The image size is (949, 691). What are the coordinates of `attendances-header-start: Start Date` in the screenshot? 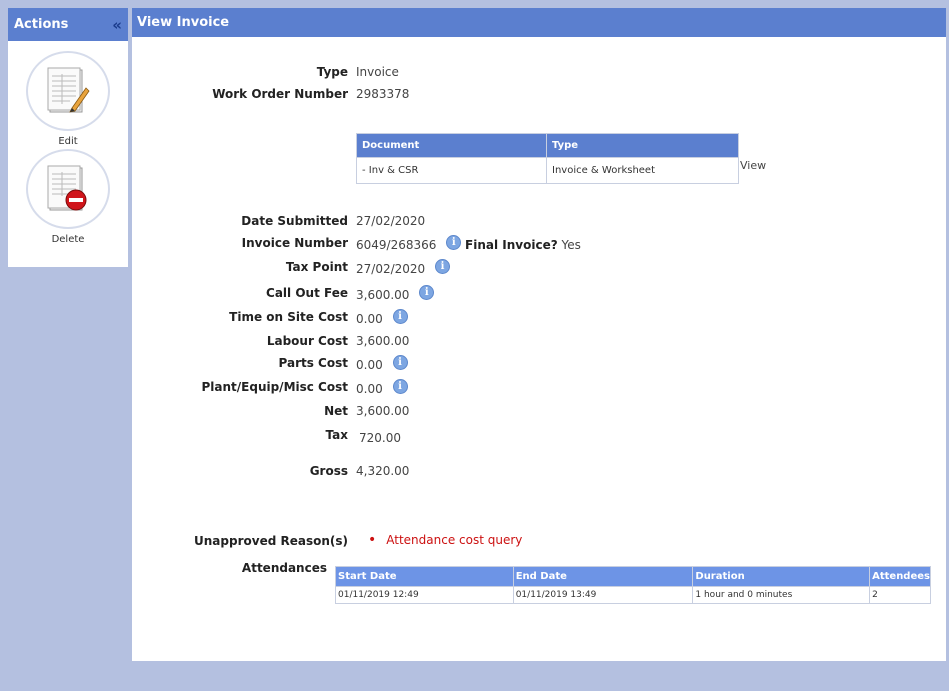 It's located at (424, 576).